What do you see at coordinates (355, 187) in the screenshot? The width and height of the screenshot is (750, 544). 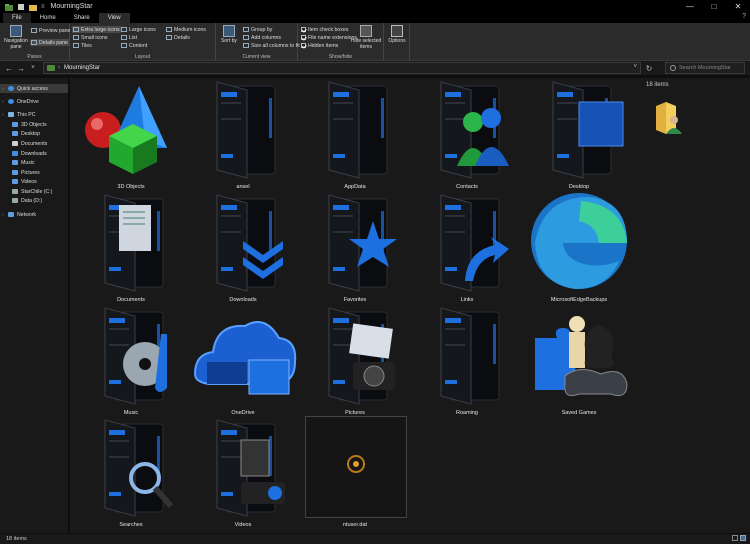 I see `file-item-label: AppData` at bounding box center [355, 187].